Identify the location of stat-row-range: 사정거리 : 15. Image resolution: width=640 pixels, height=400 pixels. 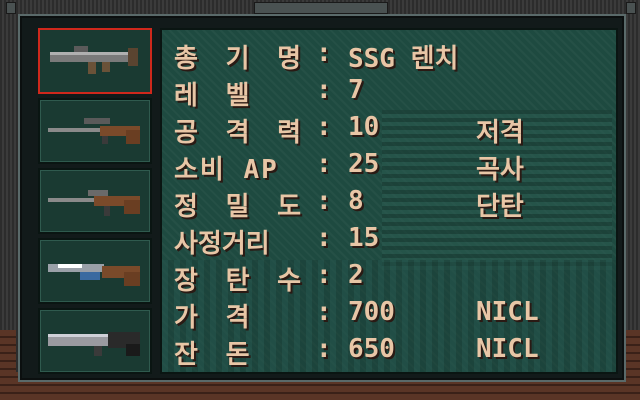
(389, 240).